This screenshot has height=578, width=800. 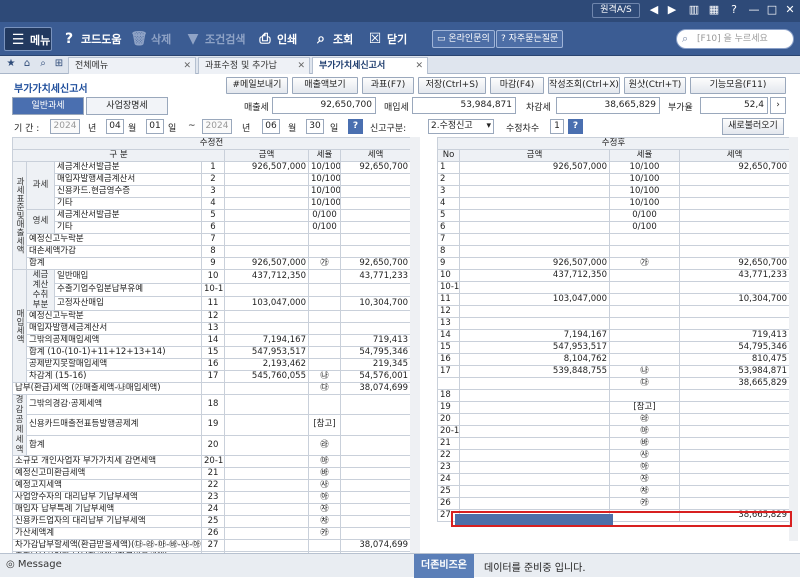 What do you see at coordinates (654, 10) in the screenshot?
I see `back-icon: ◀` at bounding box center [654, 10].